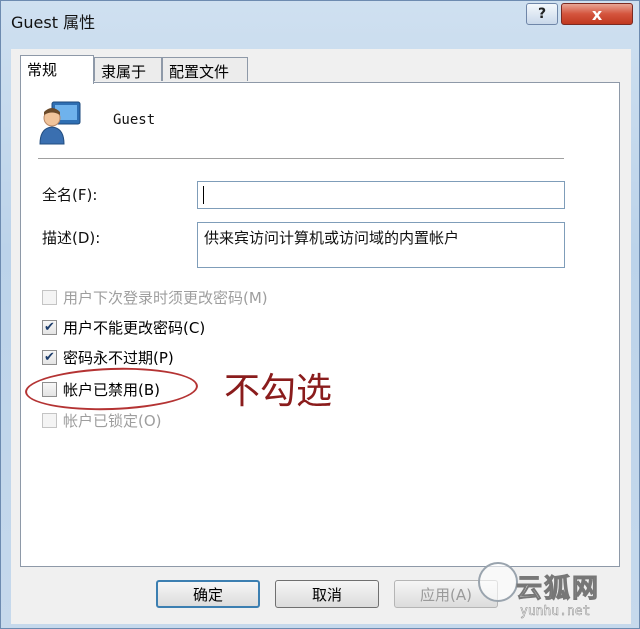 This screenshot has height=629, width=640. I want to click on description-label: 描述(D):, so click(71, 238).